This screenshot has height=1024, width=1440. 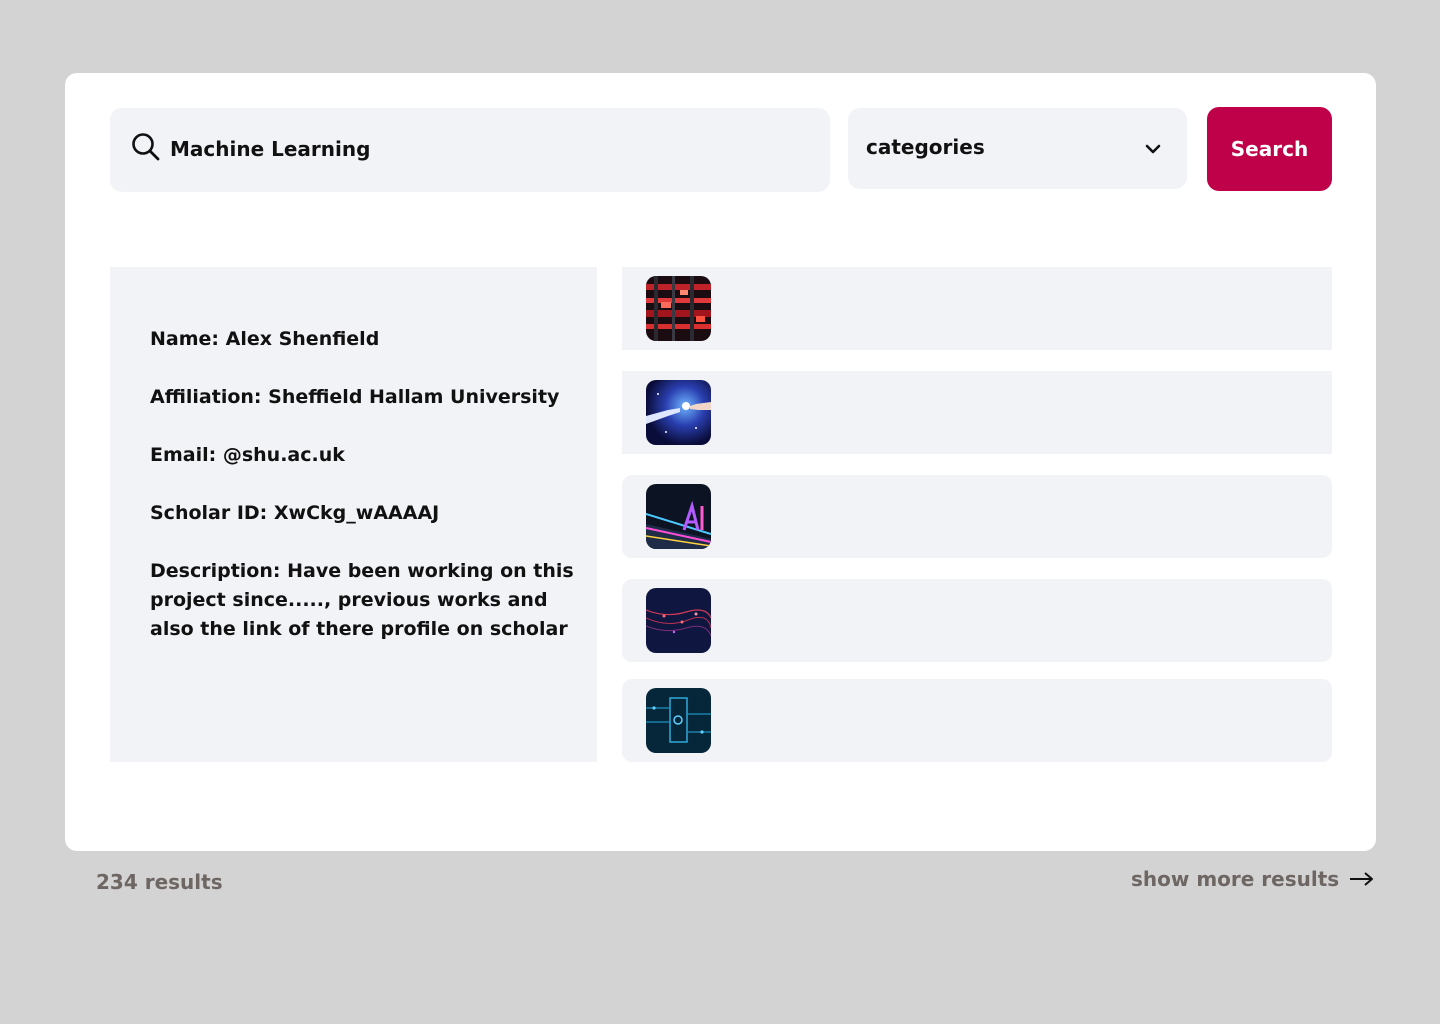 What do you see at coordinates (1362, 879) in the screenshot?
I see `arrow-right-icon` at bounding box center [1362, 879].